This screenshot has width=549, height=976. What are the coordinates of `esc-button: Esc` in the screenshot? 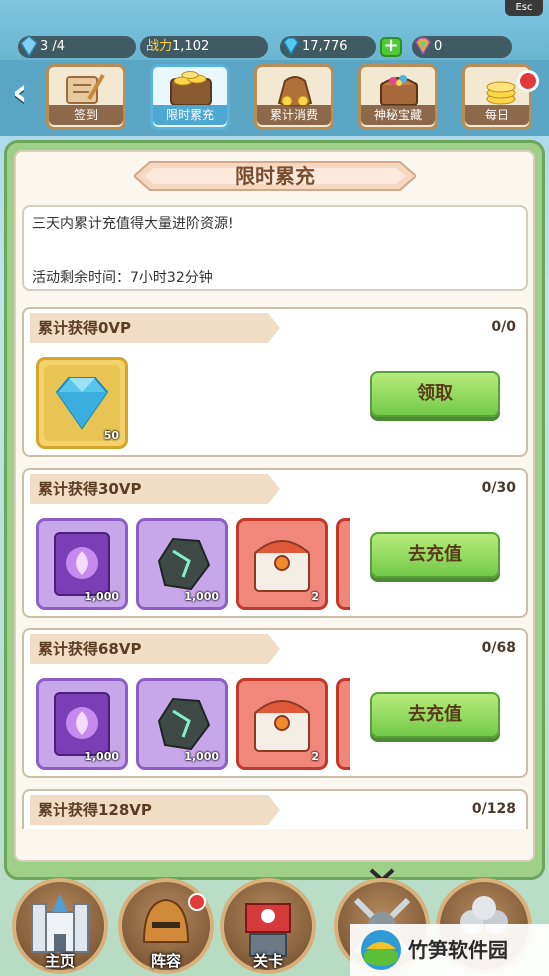 It's located at (524, 8).